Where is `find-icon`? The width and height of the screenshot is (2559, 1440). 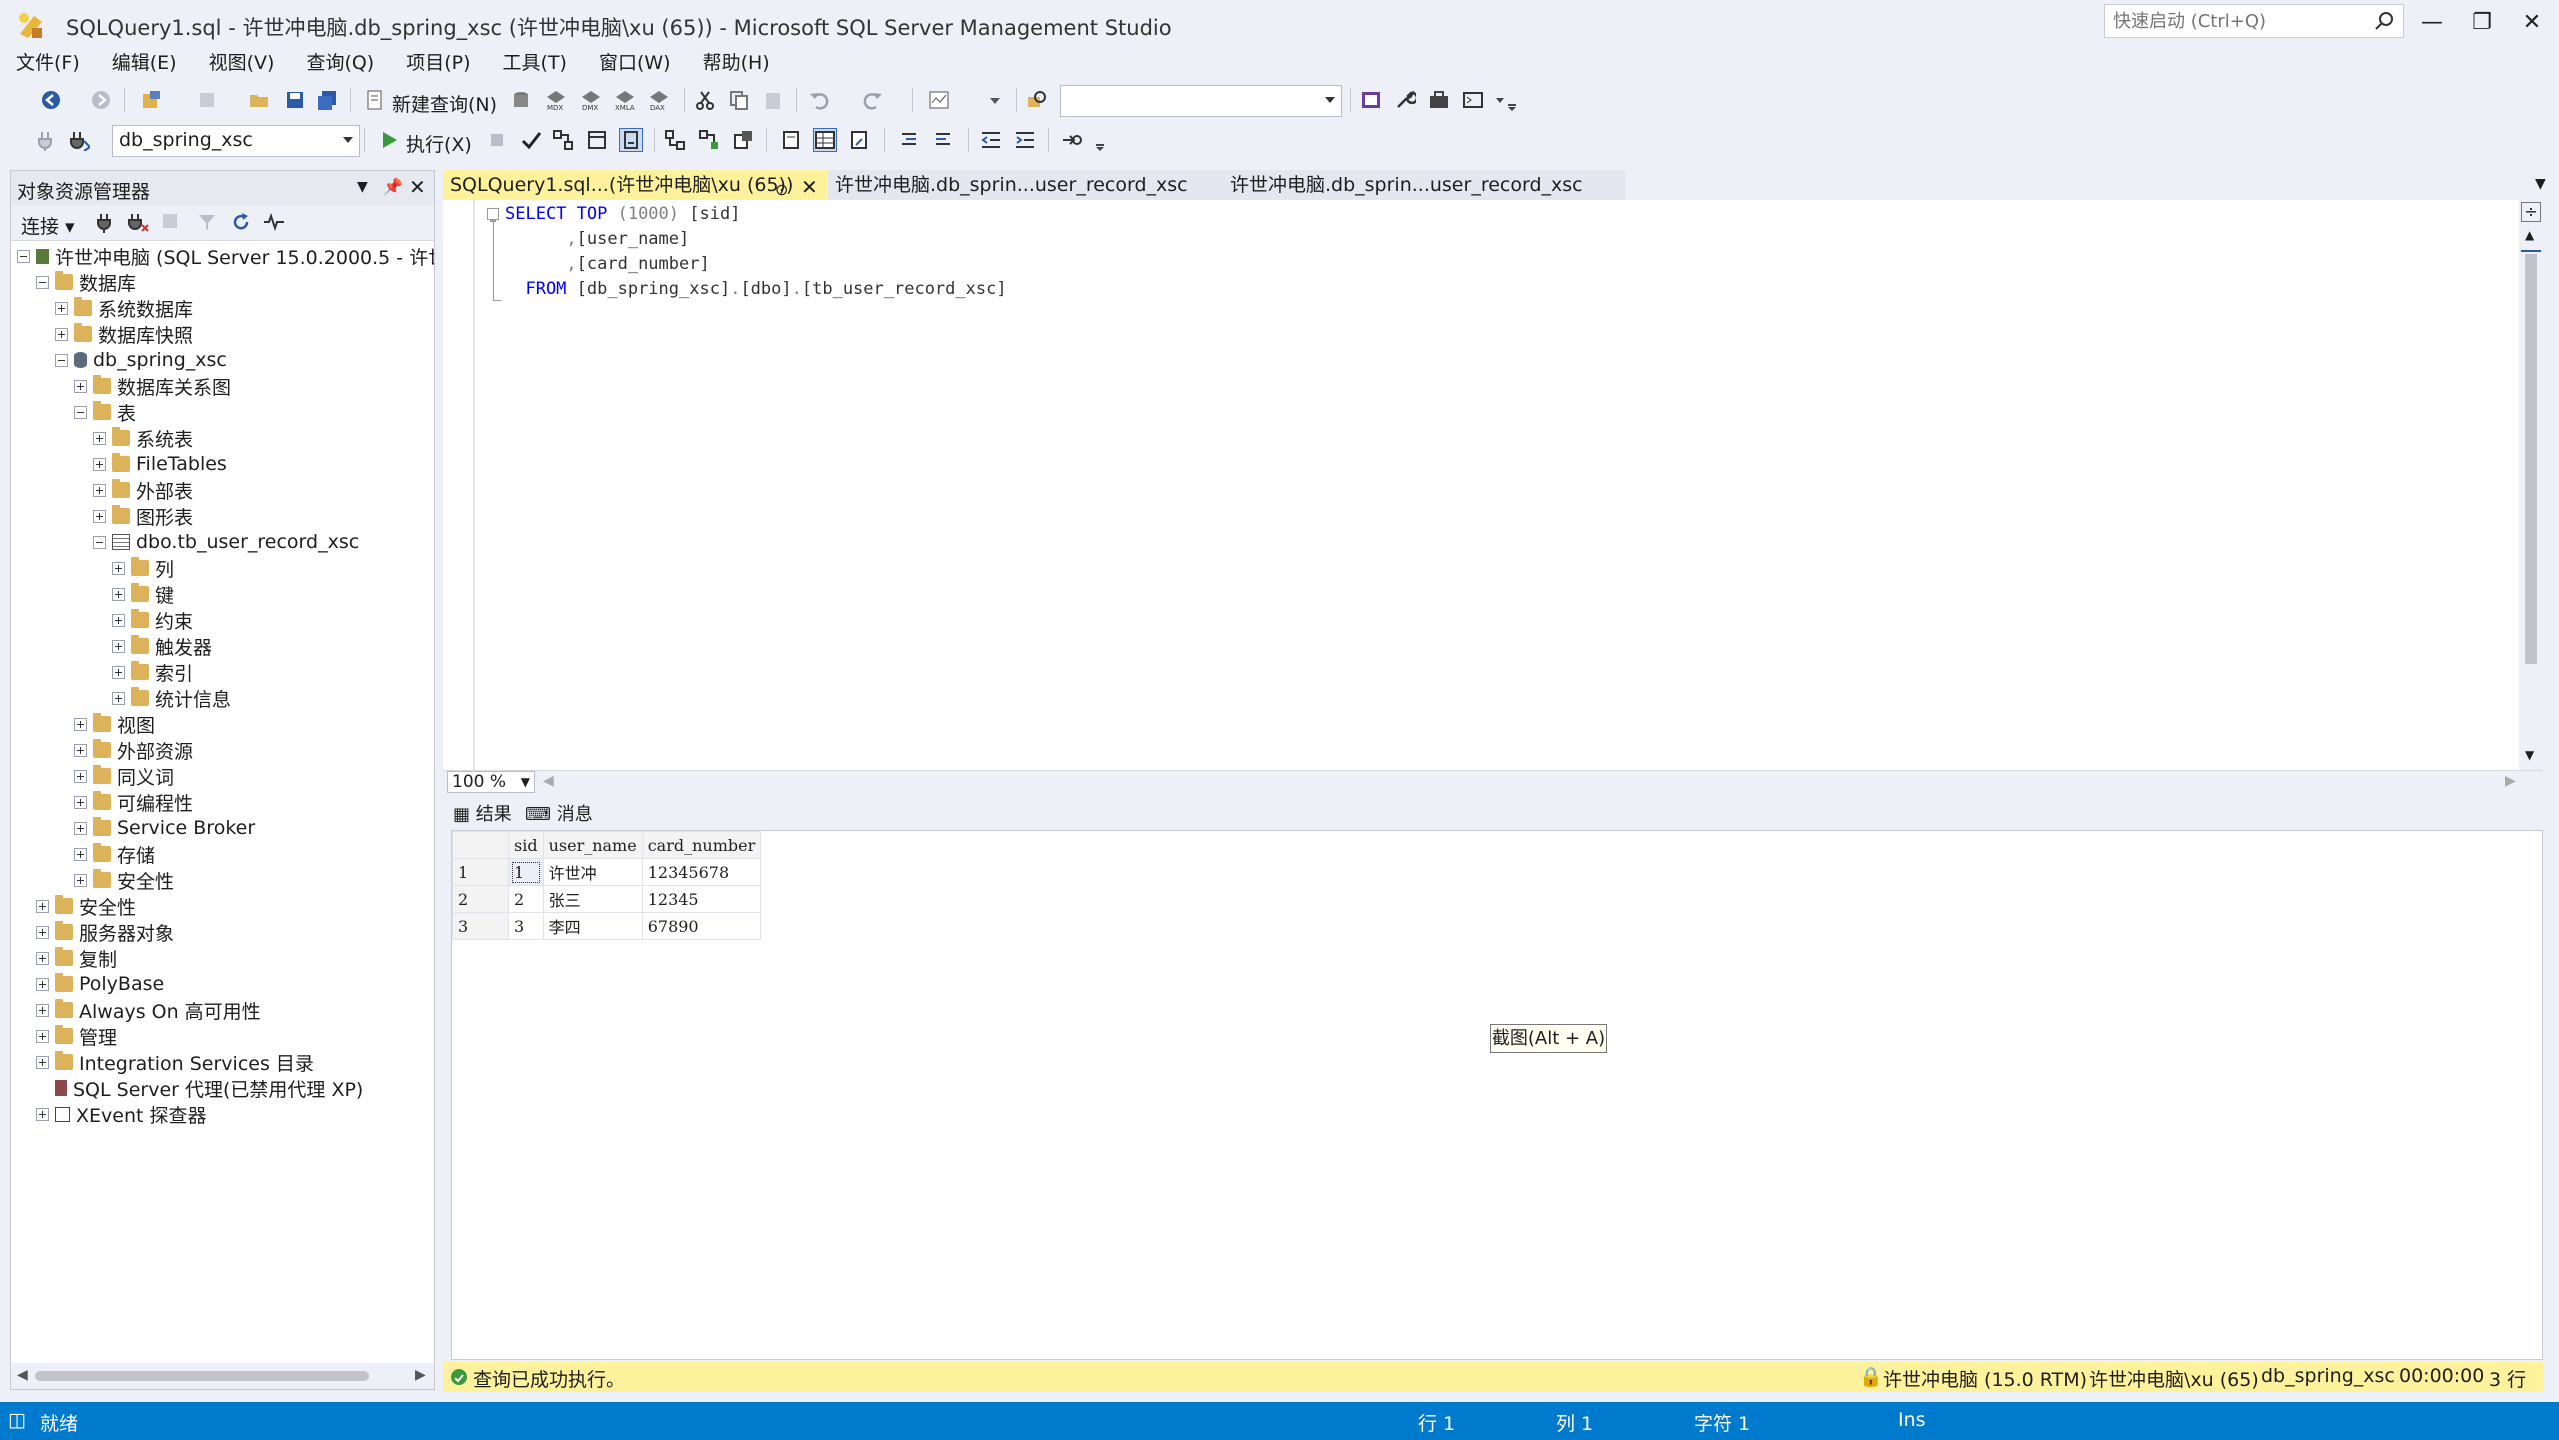
find-icon is located at coordinates (1037, 100).